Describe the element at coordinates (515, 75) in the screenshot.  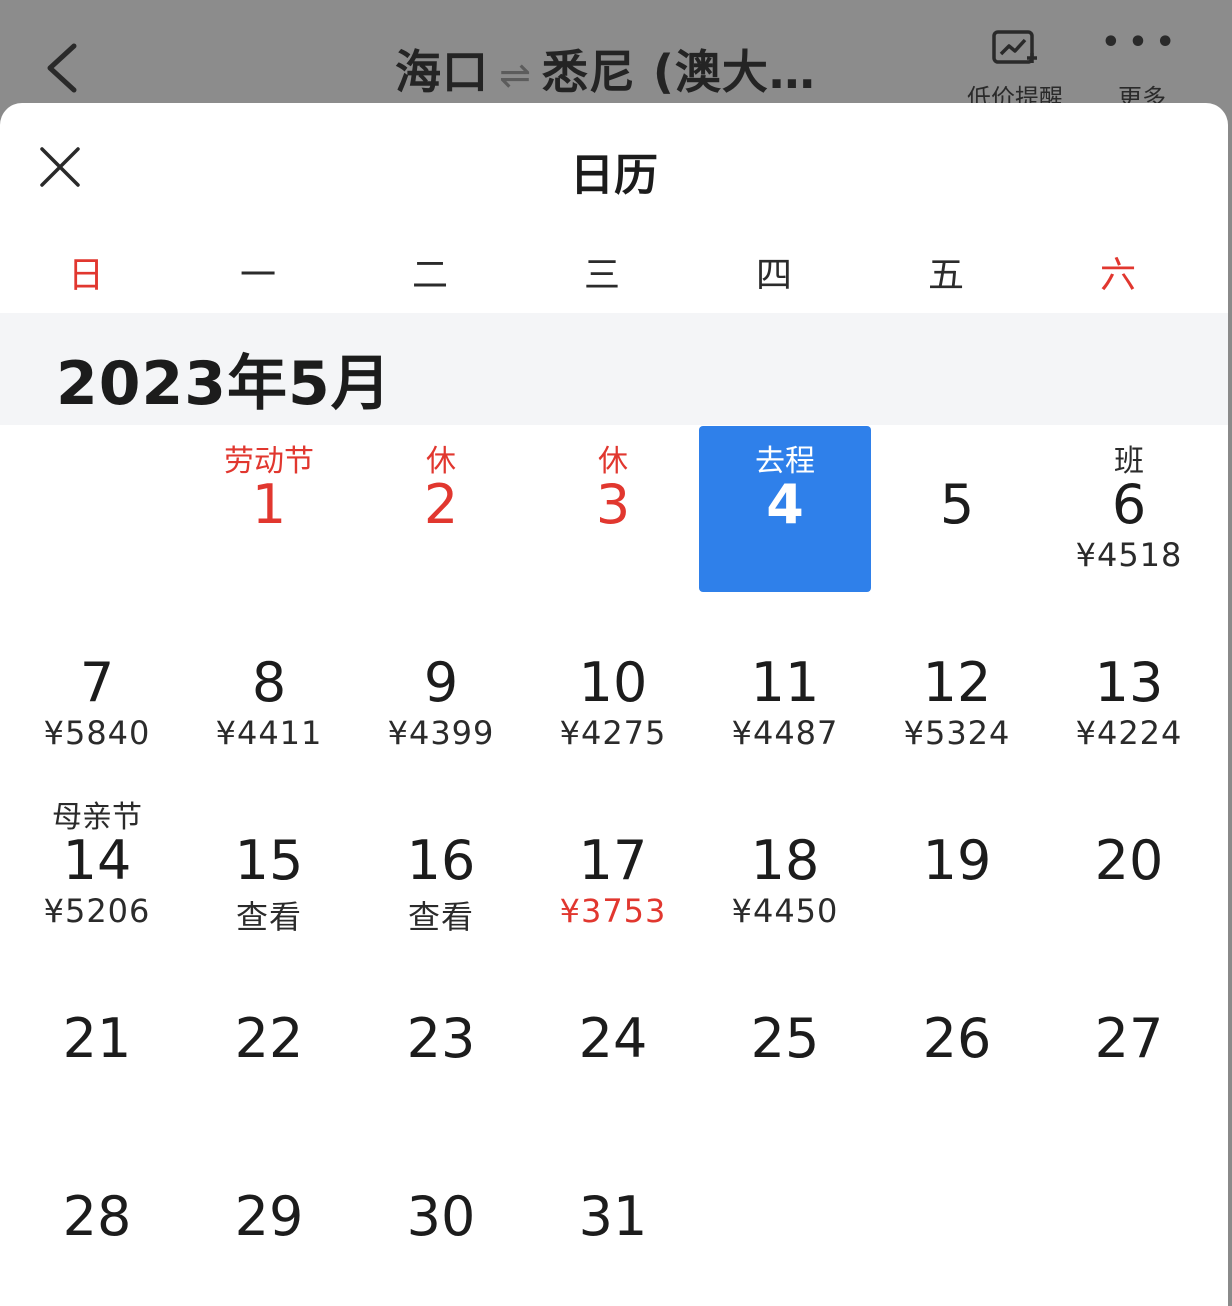
I see `swap-arrow-icon: ⇌` at that location.